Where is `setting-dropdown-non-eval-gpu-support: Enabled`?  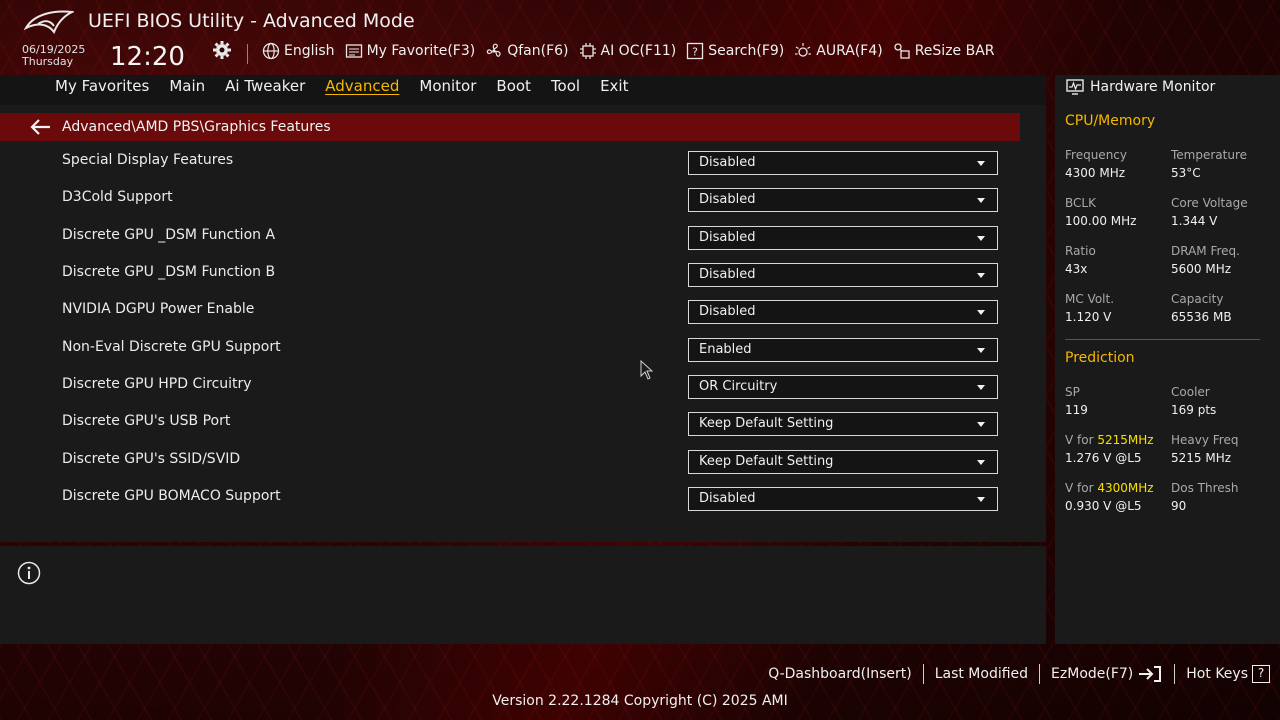
setting-dropdown-non-eval-gpu-support: Enabled is located at coordinates (843, 350).